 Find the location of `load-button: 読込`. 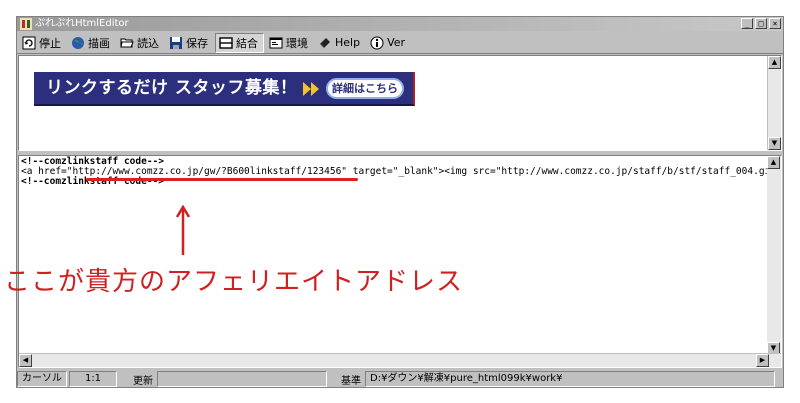

load-button: 読込 is located at coordinates (140, 43).